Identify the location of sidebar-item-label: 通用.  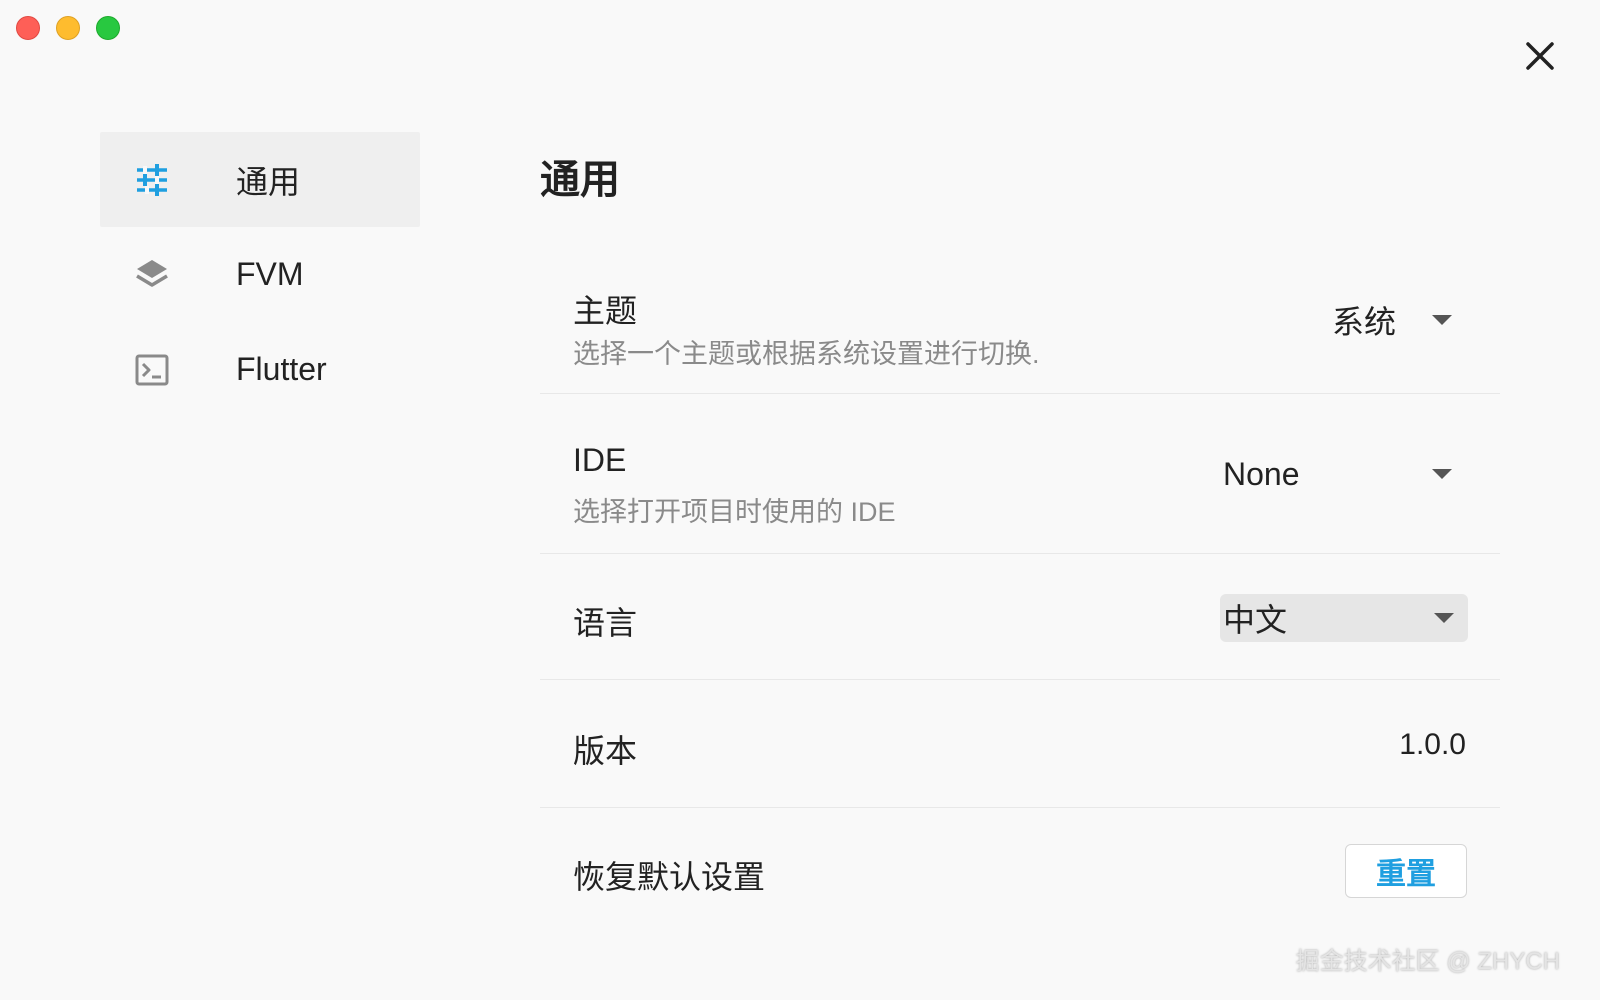
(268, 181).